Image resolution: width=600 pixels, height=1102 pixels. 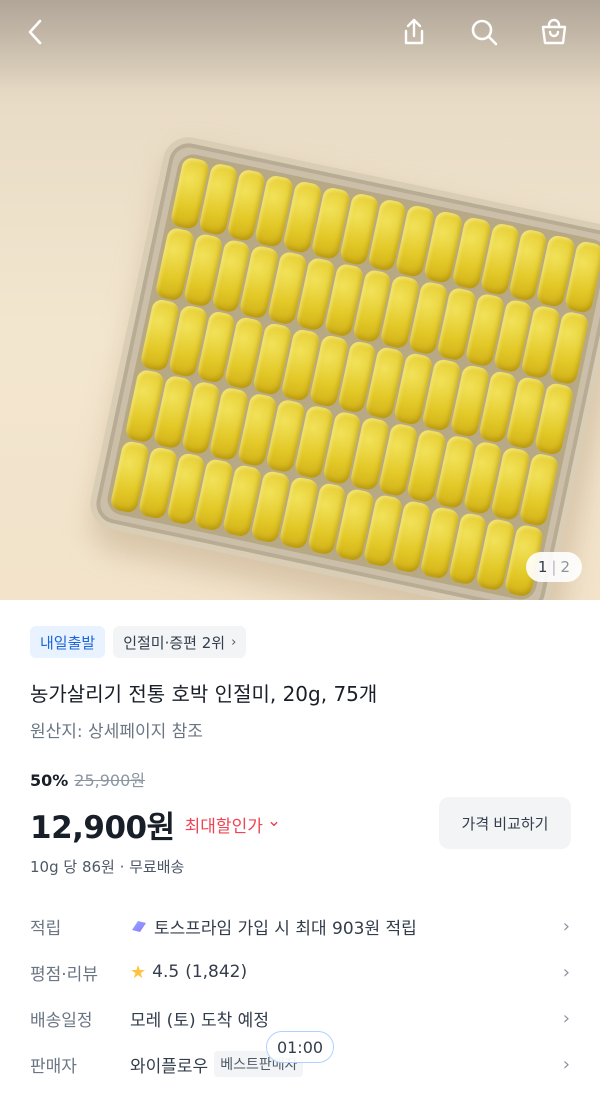 I want to click on image-pager: 1 | 2, so click(x=553, y=567).